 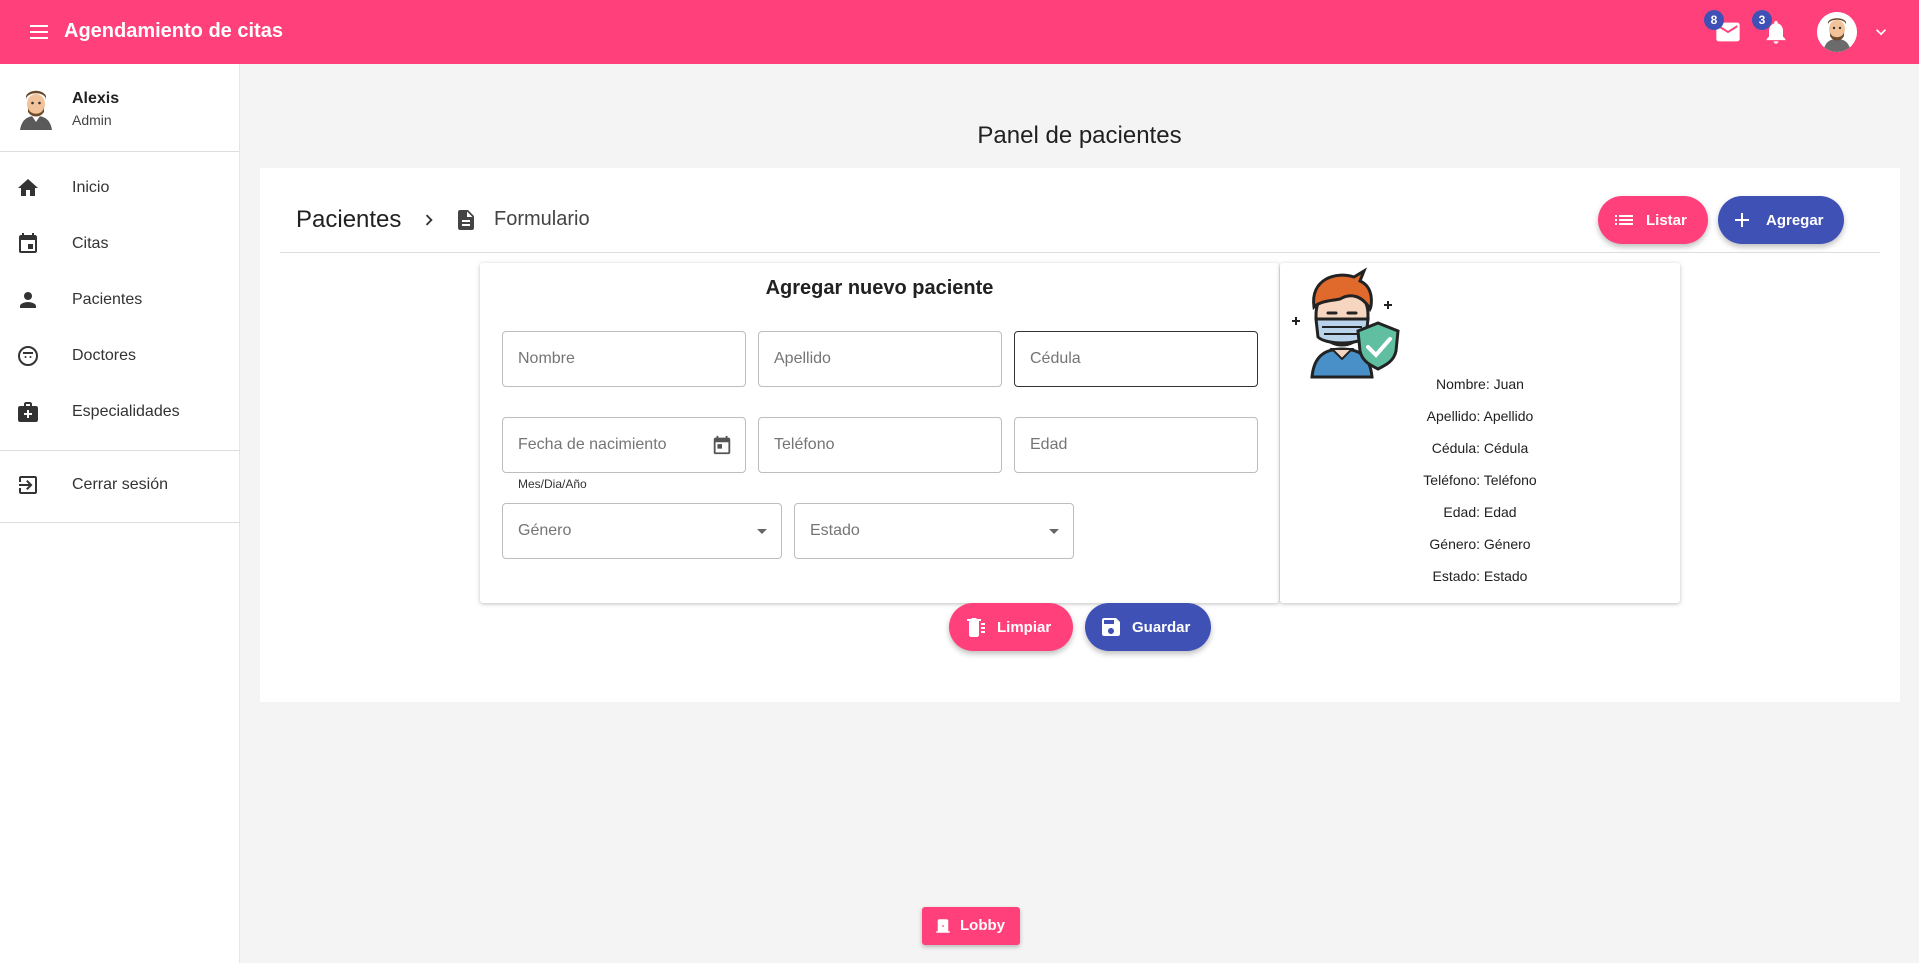 I want to click on save-icon, so click(x=1111, y=627).